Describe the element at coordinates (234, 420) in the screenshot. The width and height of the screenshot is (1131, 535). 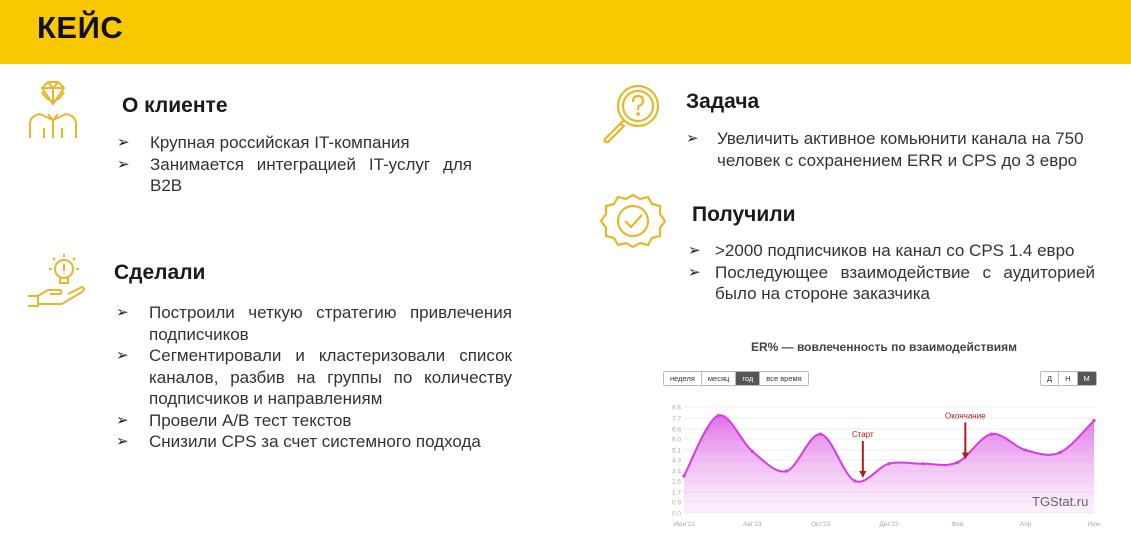
I see `list-item: ➢ Провели A/B тест текстов` at that location.